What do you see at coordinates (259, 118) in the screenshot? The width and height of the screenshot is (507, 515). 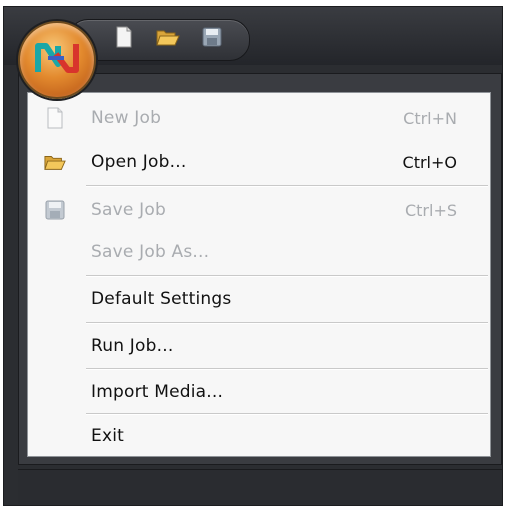 I see `menu-item-new-job: New Job Ctrl+N` at bounding box center [259, 118].